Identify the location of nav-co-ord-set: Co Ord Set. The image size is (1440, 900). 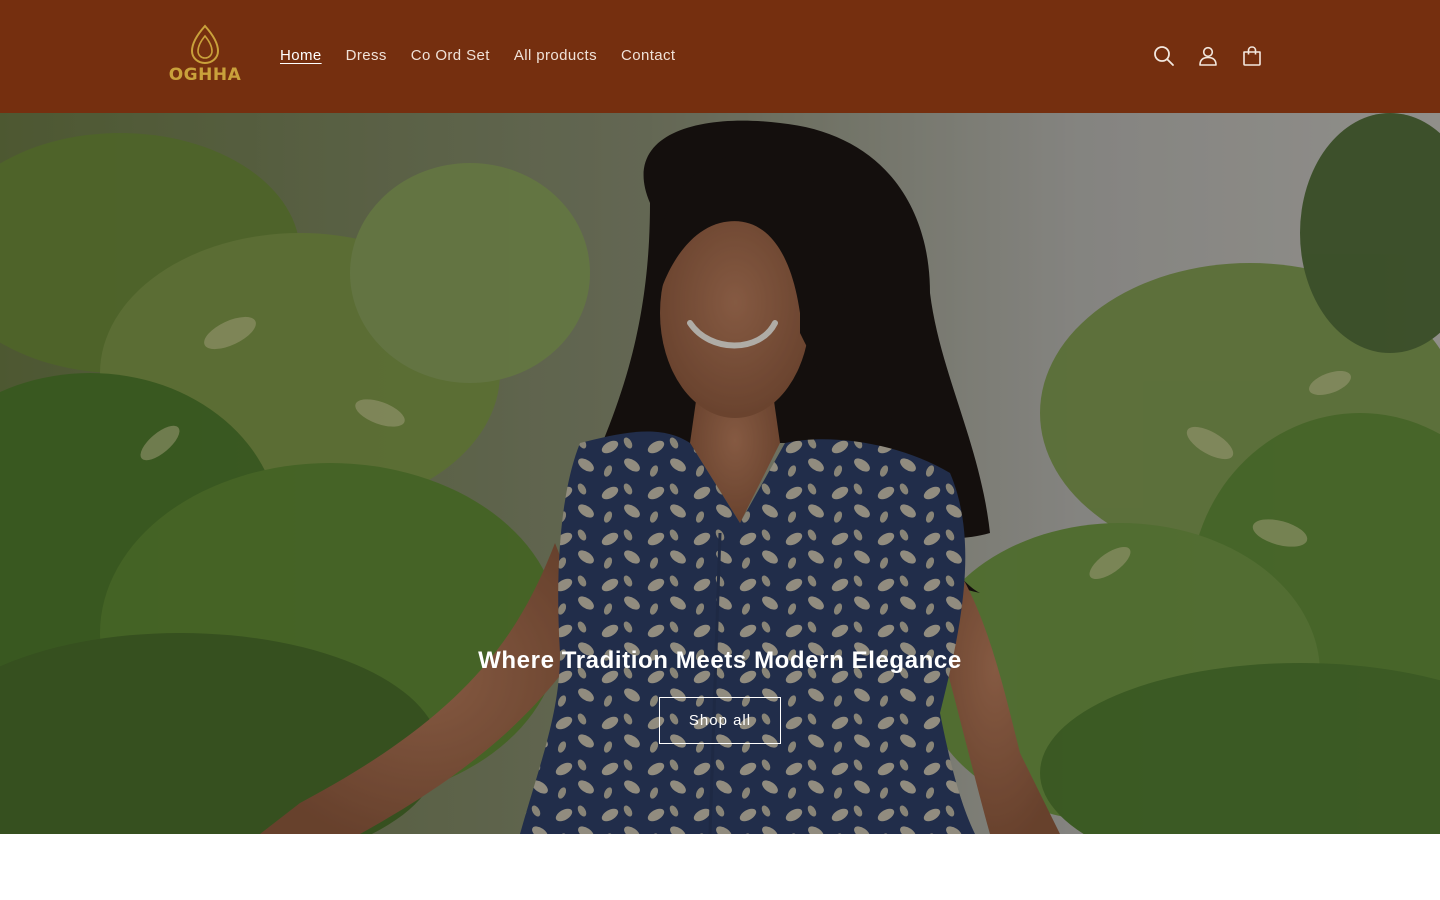
(450, 56).